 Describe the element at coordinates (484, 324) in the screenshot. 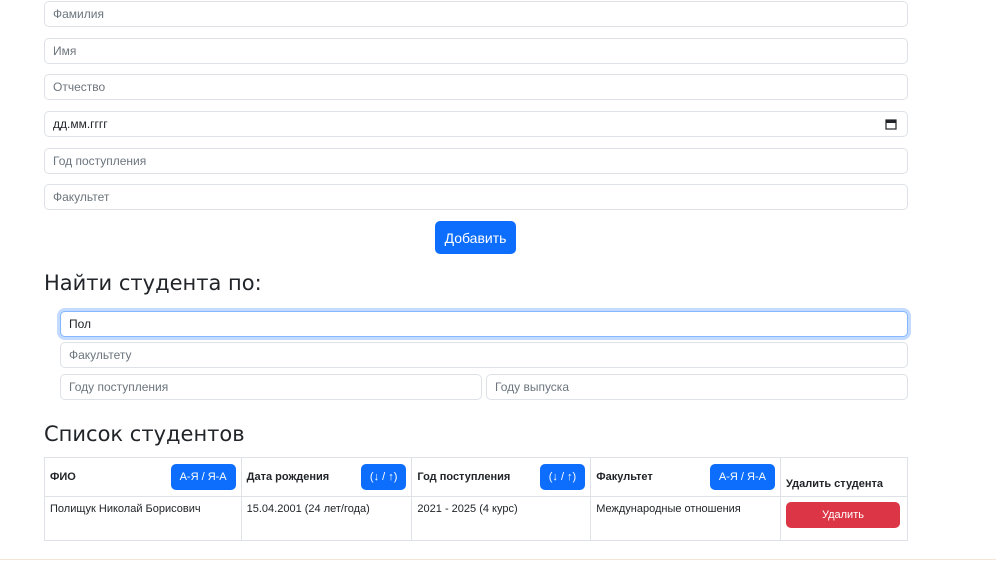

I see `search-name-input: Пол` at that location.